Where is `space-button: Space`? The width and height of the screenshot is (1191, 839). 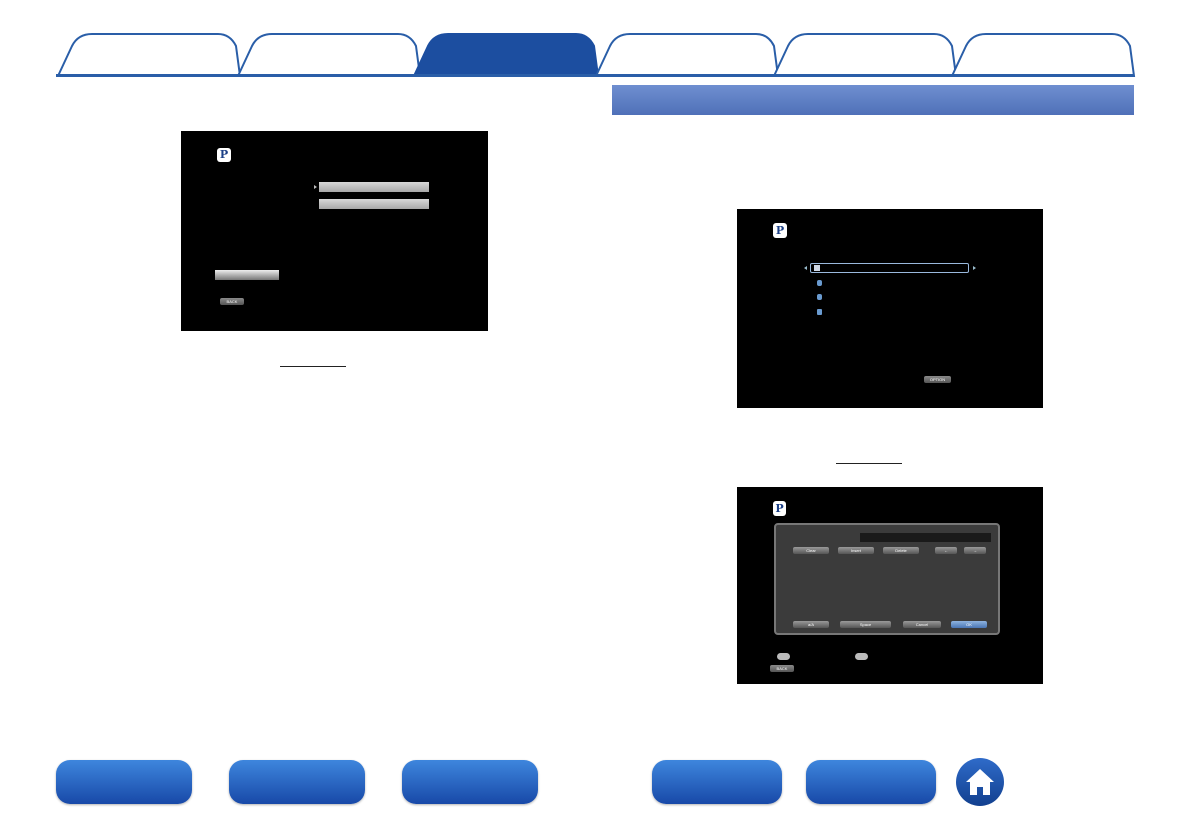 space-button: Space is located at coordinates (865, 624).